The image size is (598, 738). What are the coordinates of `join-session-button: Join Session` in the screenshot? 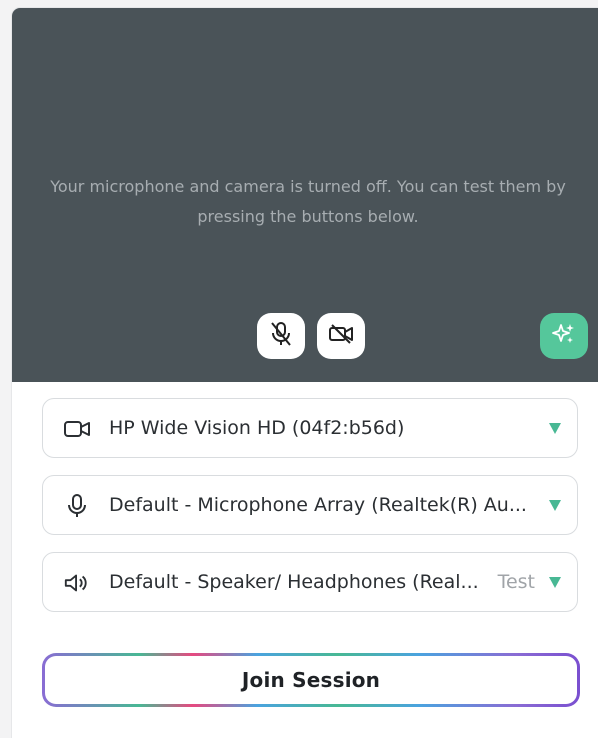 It's located at (311, 680).